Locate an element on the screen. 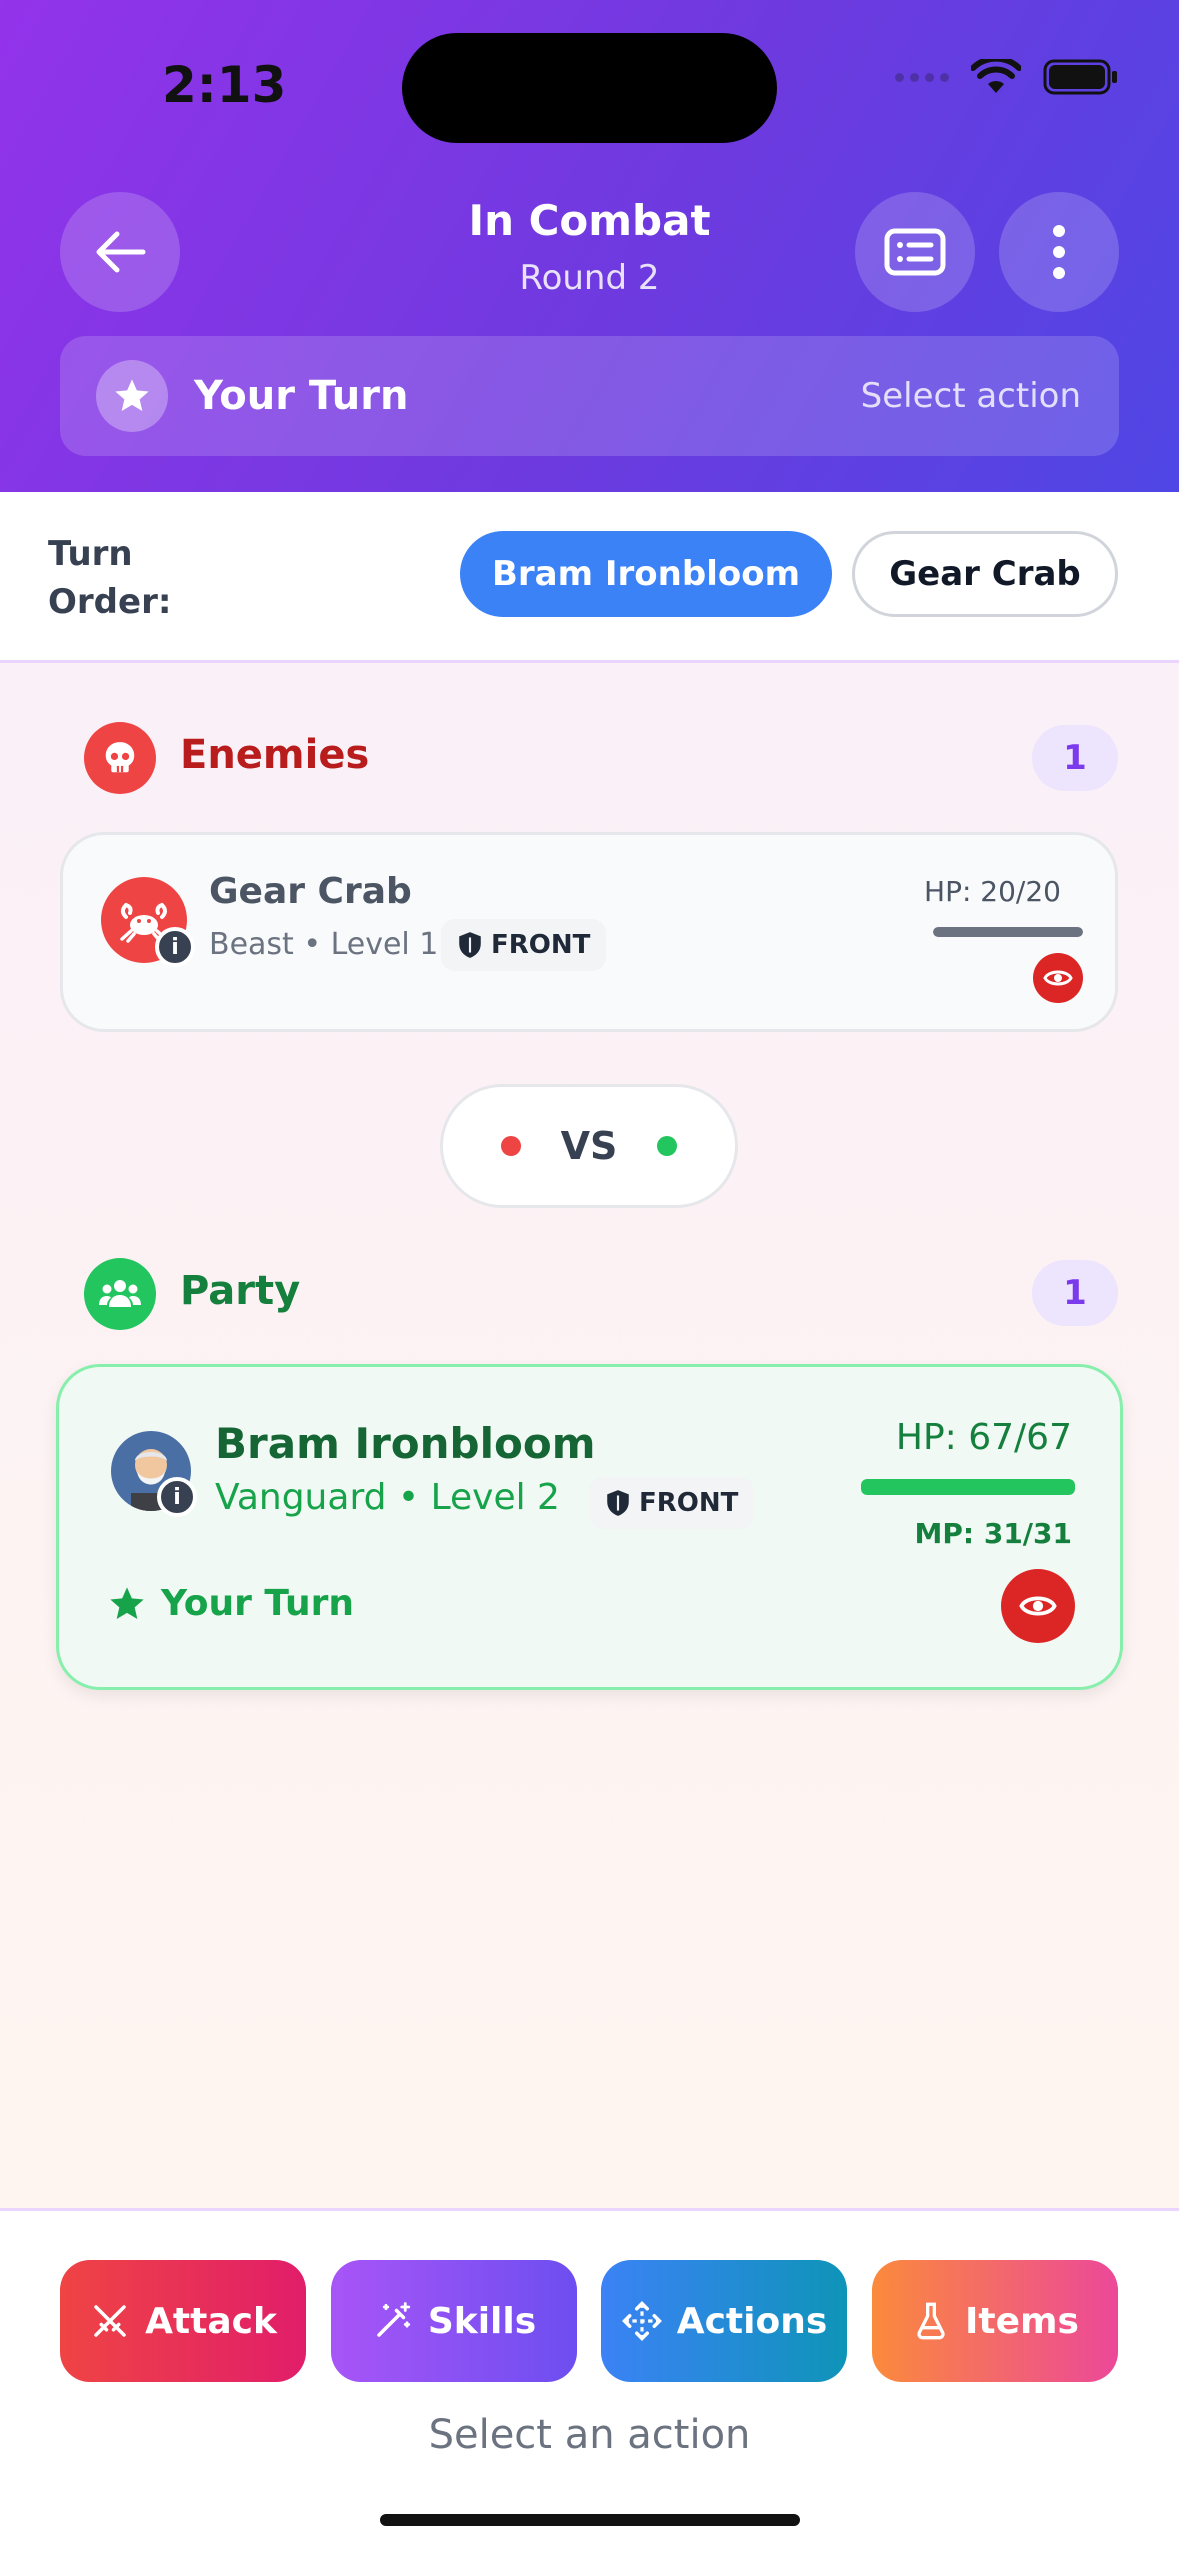 The height and width of the screenshot is (2559, 1179). party-hp-text: HP: 67/67 is located at coordinates (983, 1437).